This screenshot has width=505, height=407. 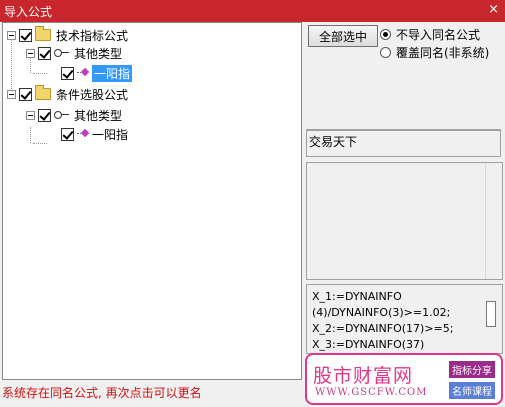 What do you see at coordinates (493, 221) in the screenshot?
I see `scrollbar` at bounding box center [493, 221].